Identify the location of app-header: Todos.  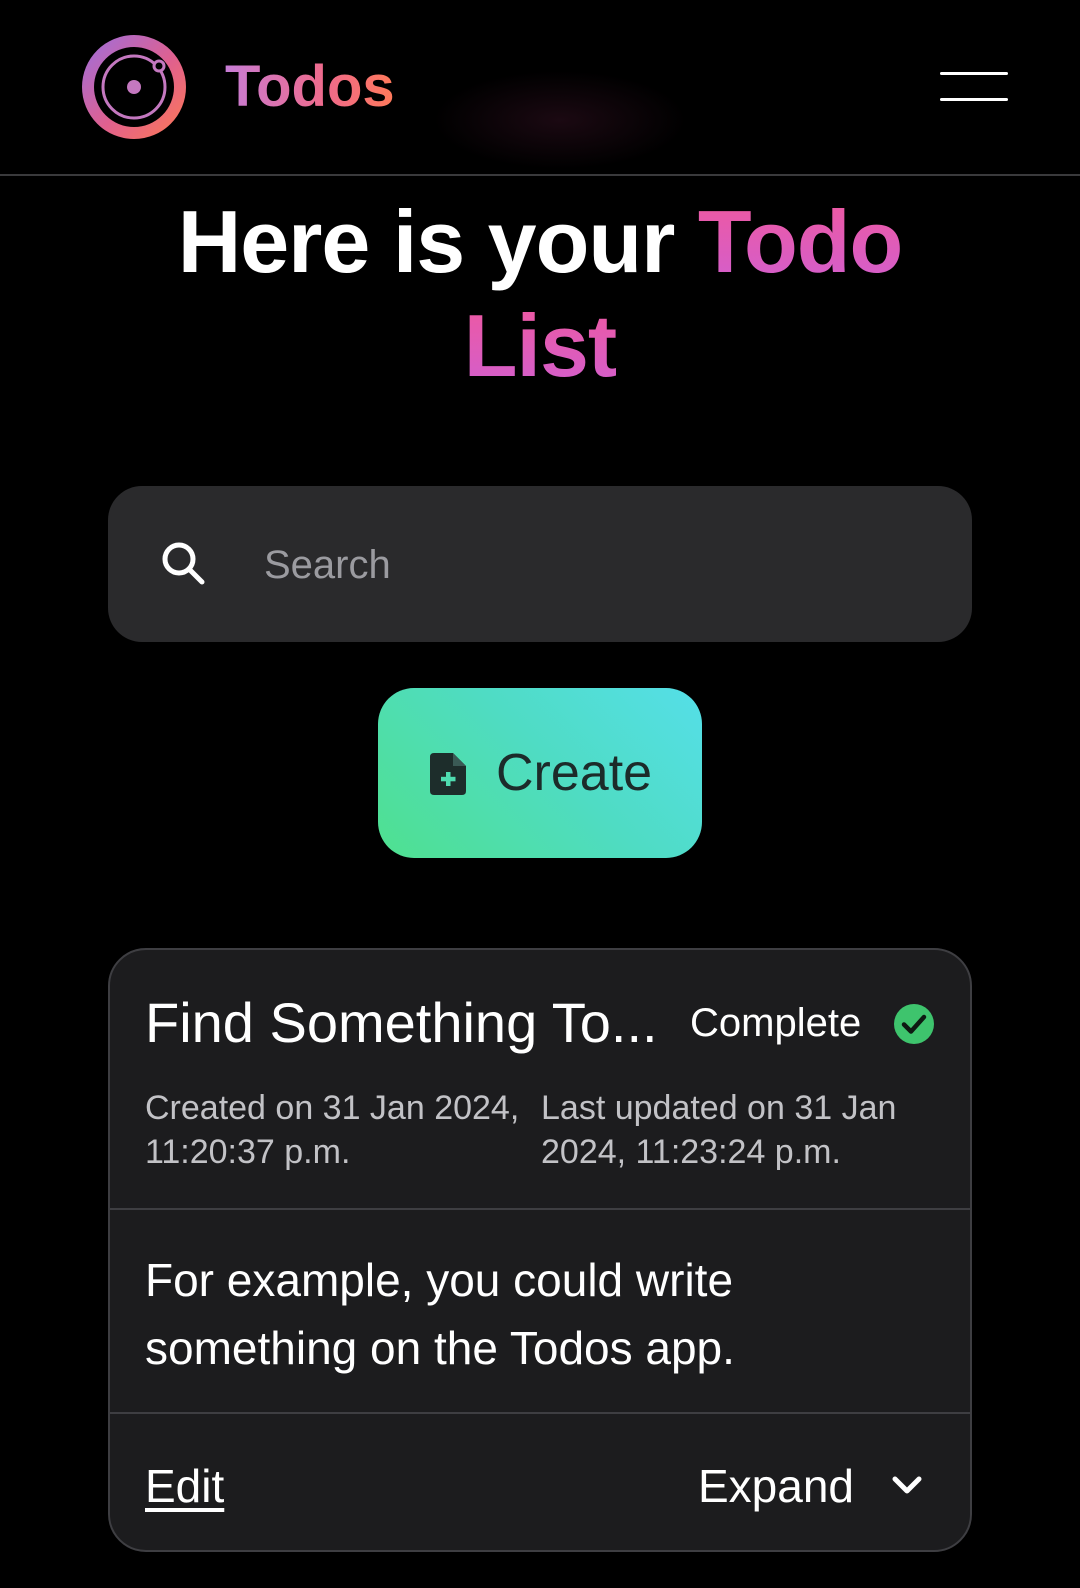
(540, 88).